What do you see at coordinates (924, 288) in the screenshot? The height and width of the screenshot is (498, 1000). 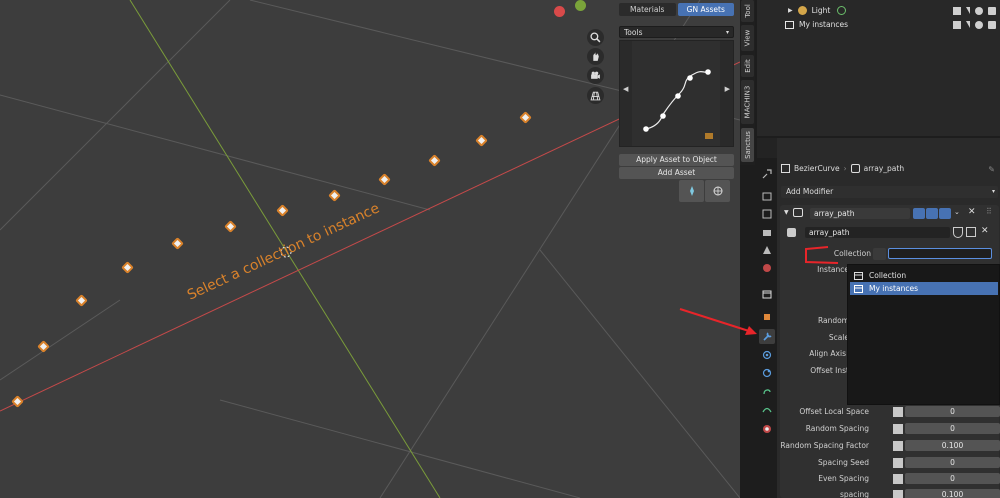 I see `menu-item-my-instances: My instances` at bounding box center [924, 288].